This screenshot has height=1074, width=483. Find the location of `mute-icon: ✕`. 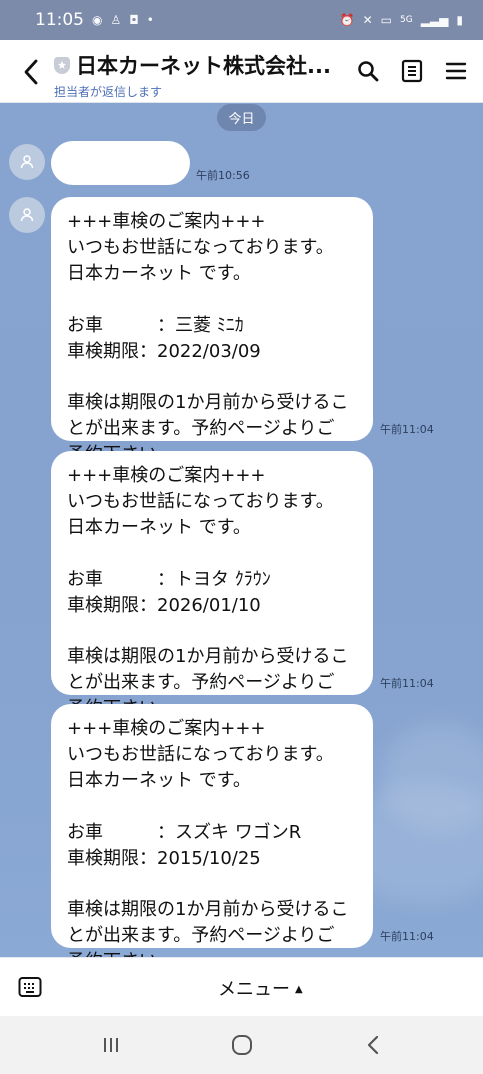

mute-icon: ✕ is located at coordinates (367, 20).